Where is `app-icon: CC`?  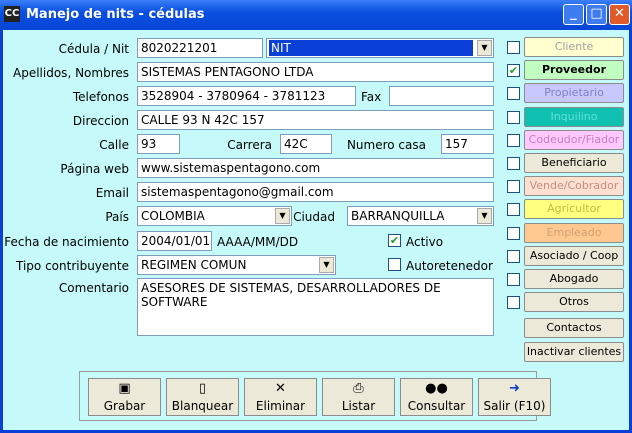
app-icon: CC is located at coordinates (12, 14).